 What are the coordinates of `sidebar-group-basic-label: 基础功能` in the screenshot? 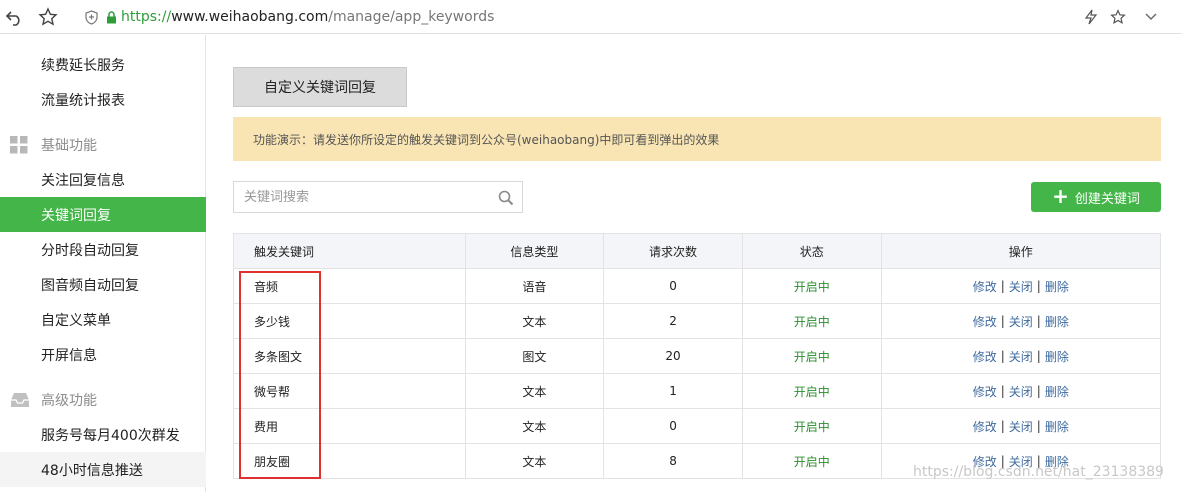 It's located at (69, 145).